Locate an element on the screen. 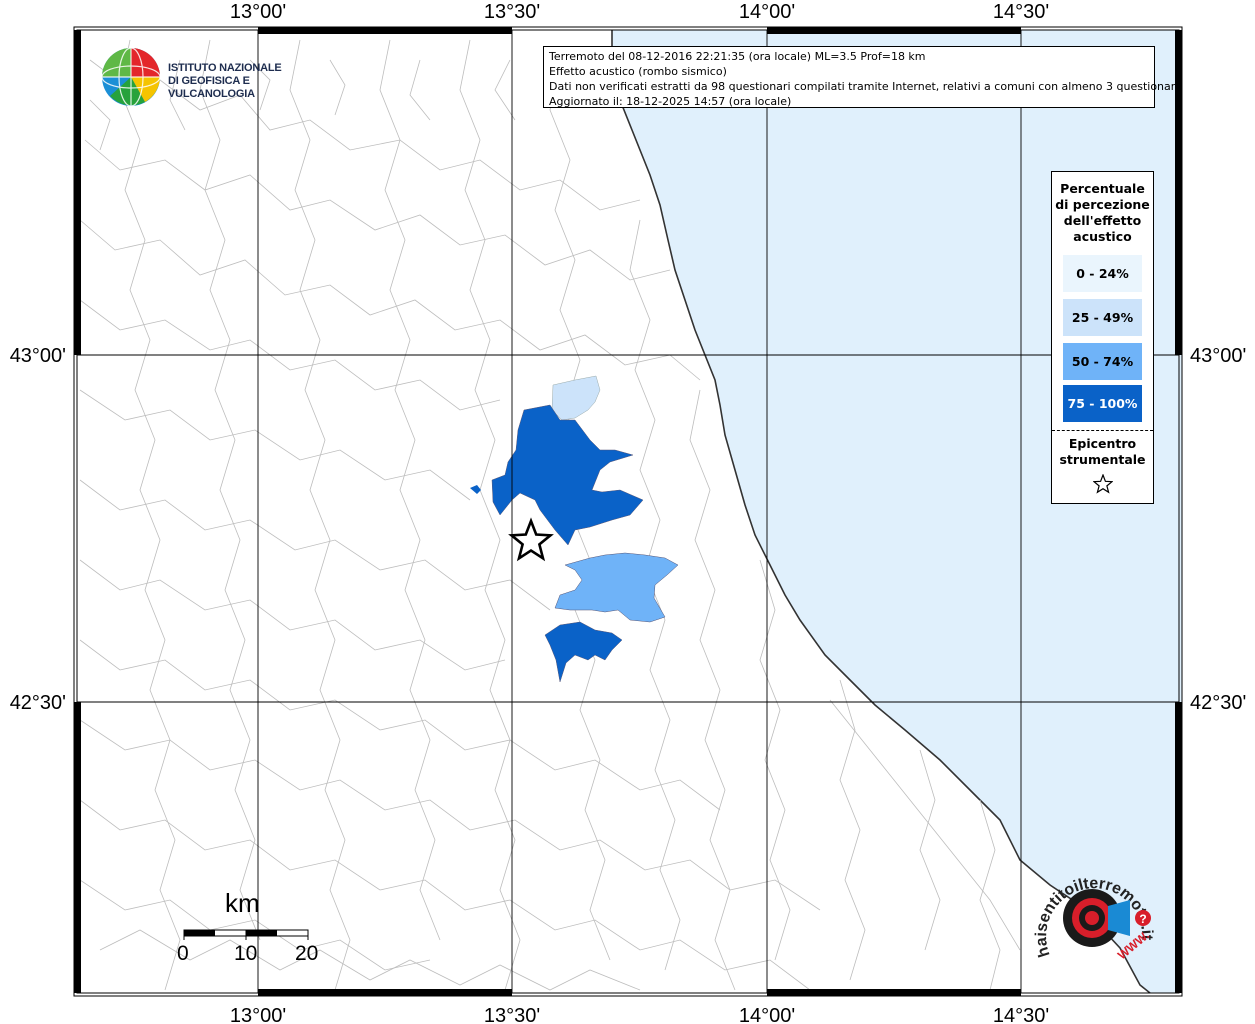 Image resolution: width=1255 pixels, height=1024 pixels. lon-label-bottom: 13°00' is located at coordinates (258, 1014).